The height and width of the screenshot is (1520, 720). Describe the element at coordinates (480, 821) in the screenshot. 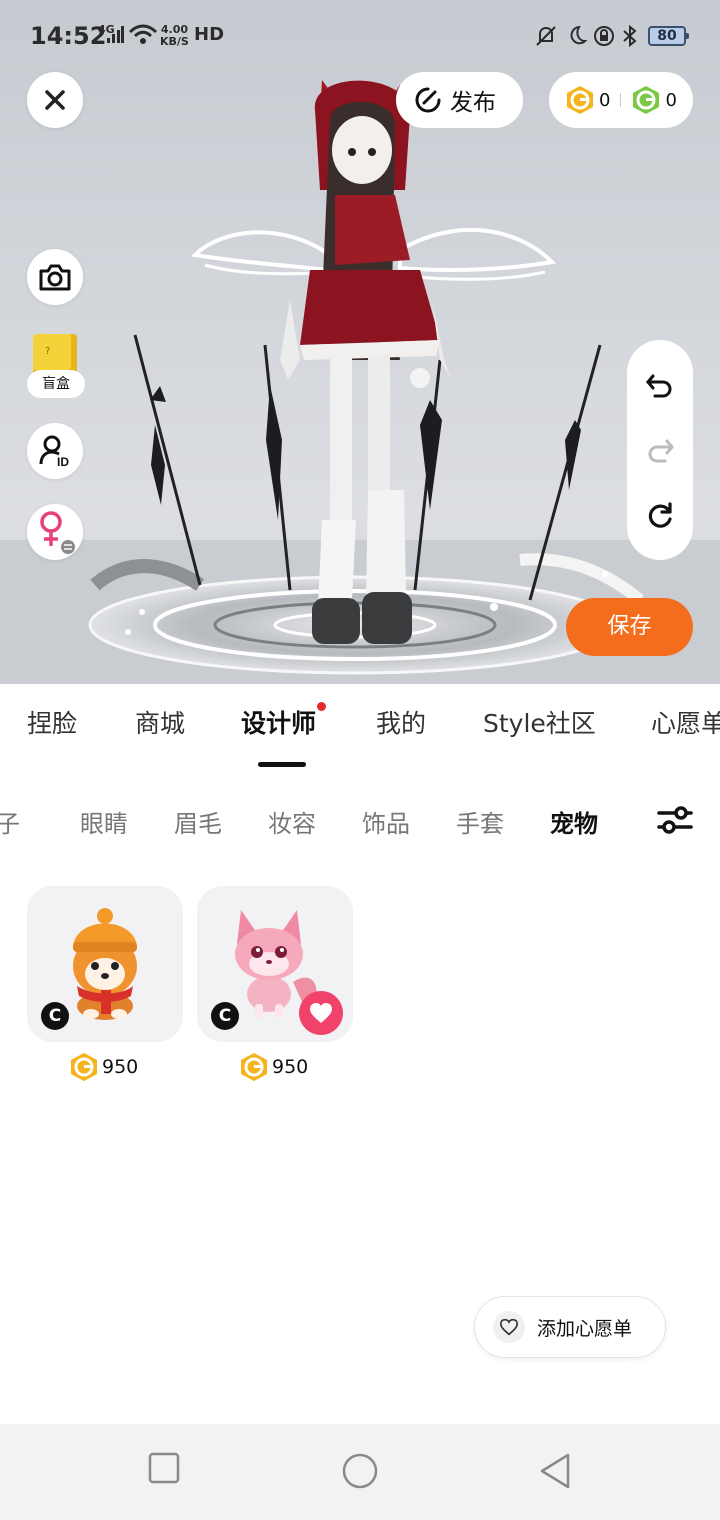

I see `subtab-gloves: 手套` at that location.